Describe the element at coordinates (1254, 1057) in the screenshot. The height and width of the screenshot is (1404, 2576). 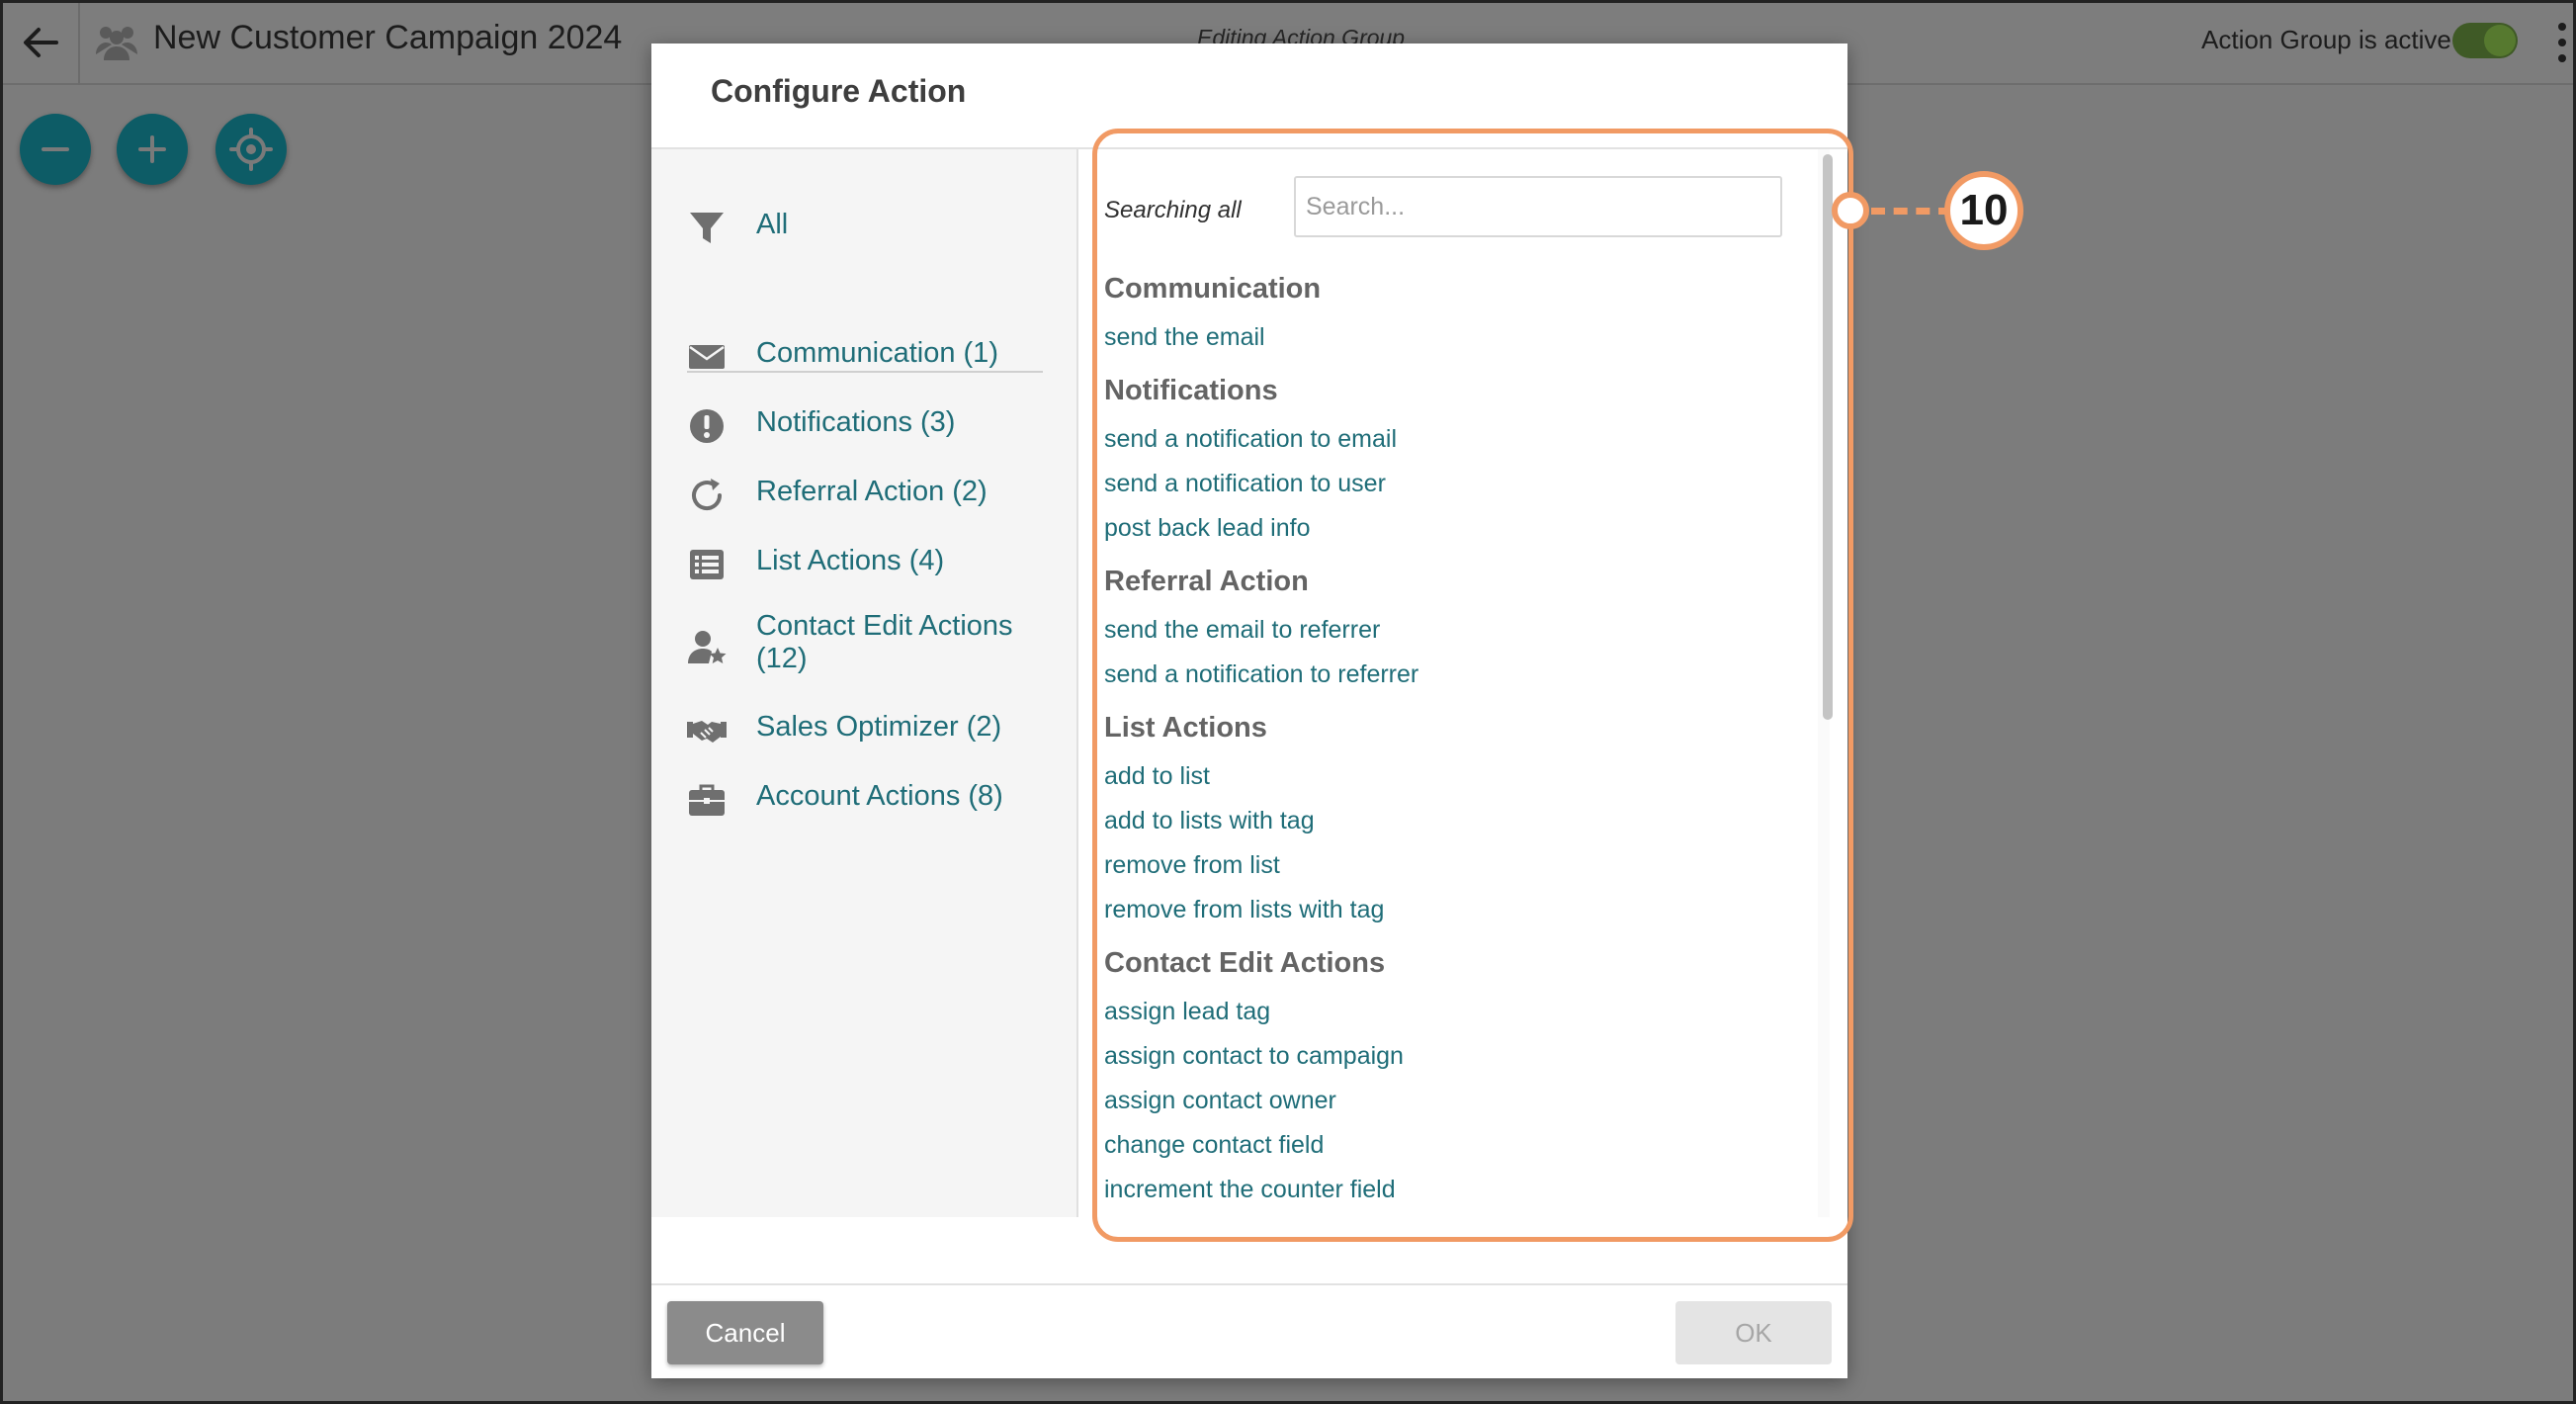
I see `action-item: assign contact to campaign` at that location.